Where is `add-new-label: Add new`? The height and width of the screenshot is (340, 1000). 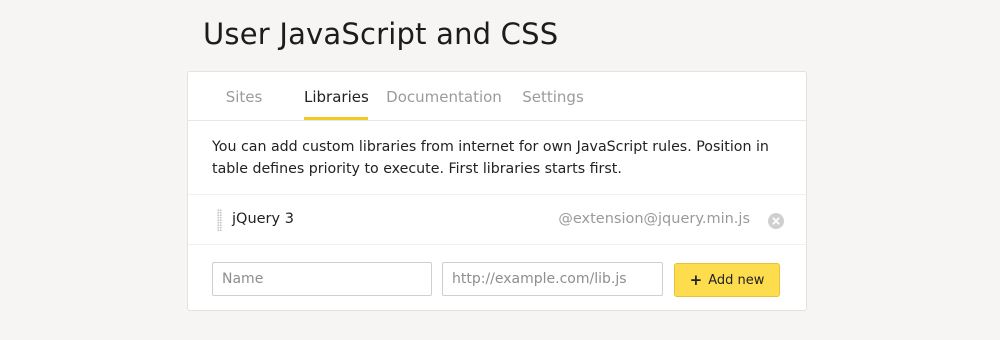 add-new-label: Add new is located at coordinates (736, 280).